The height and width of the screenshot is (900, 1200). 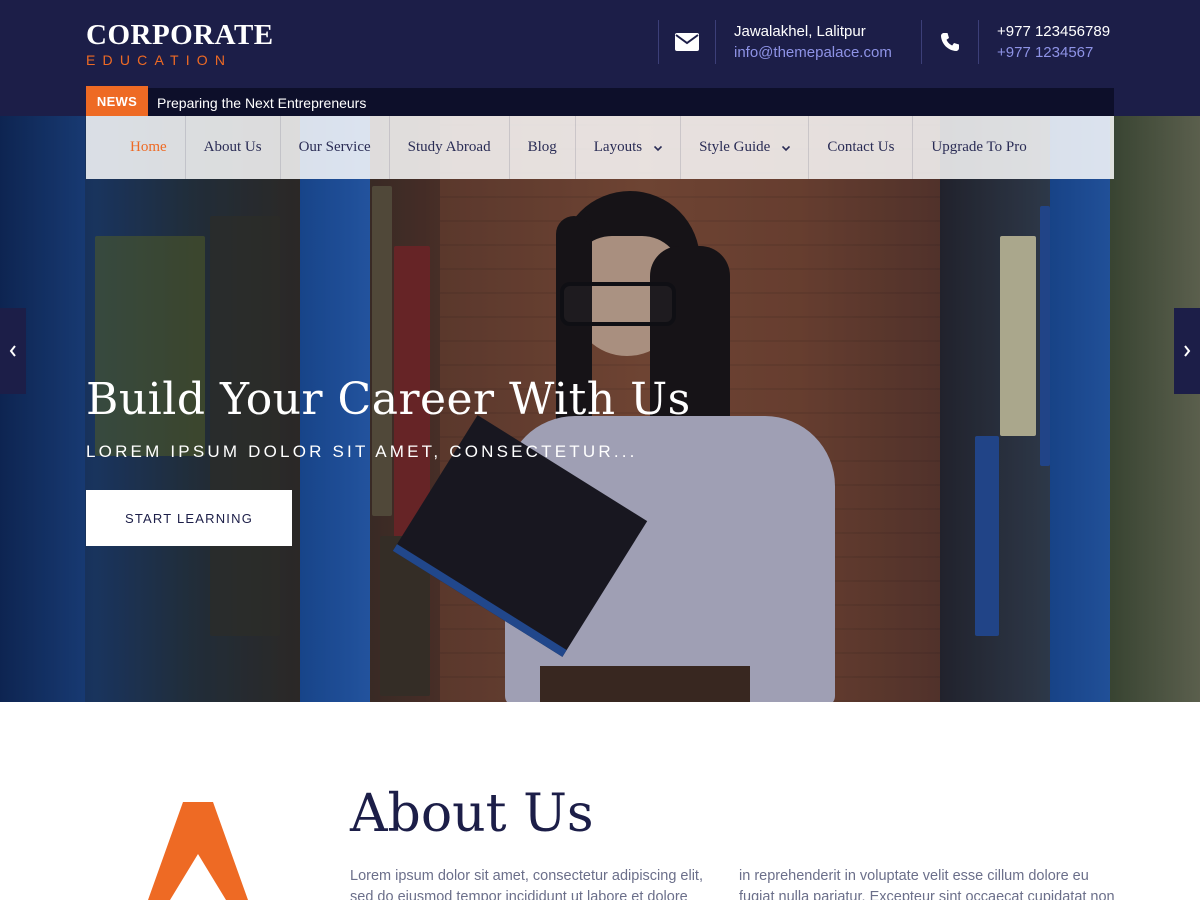 I want to click on nav-label: Layouts, so click(x=618, y=147).